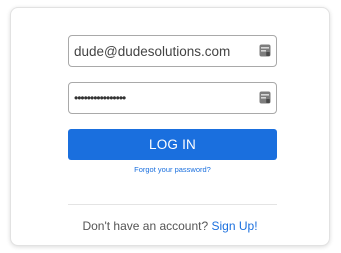 Image resolution: width=341 pixels, height=253 pixels. I want to click on password-field-wrapper, so click(172, 98).